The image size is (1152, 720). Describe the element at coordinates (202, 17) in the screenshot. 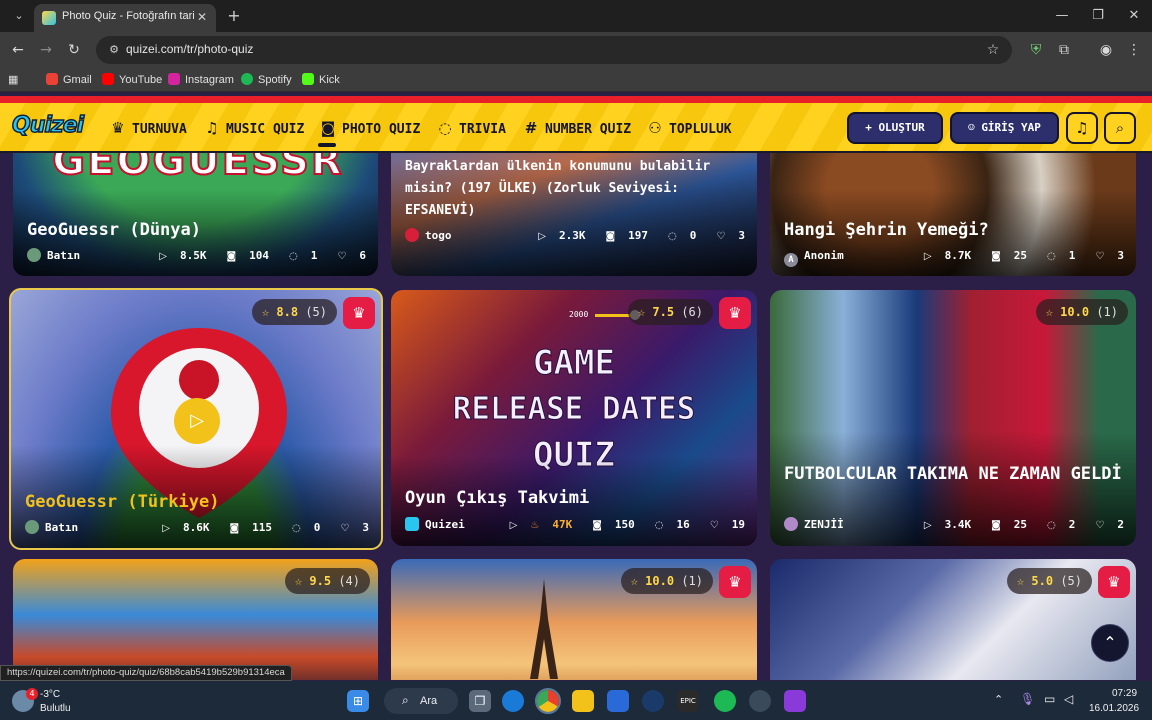

I see `close-tab-icon: ✕` at that location.